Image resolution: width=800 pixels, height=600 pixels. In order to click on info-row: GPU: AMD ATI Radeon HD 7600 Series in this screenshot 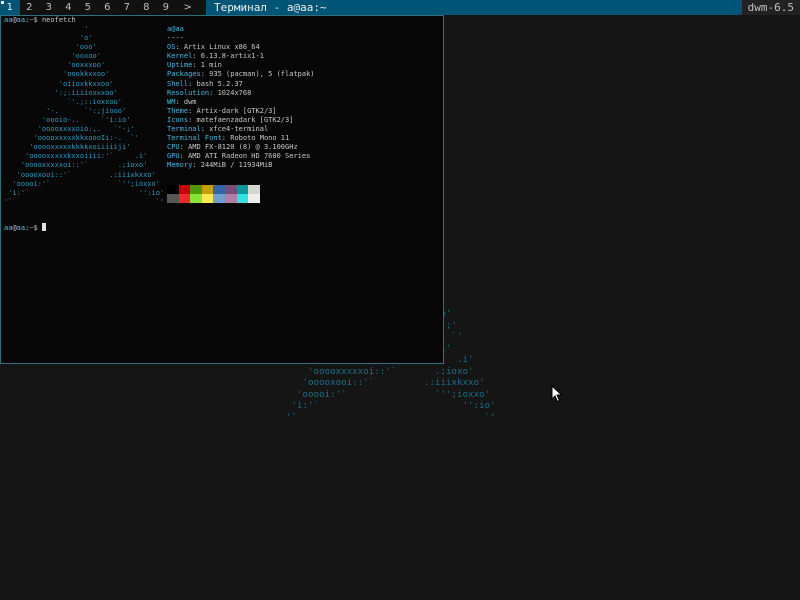, I will do `click(241, 156)`.